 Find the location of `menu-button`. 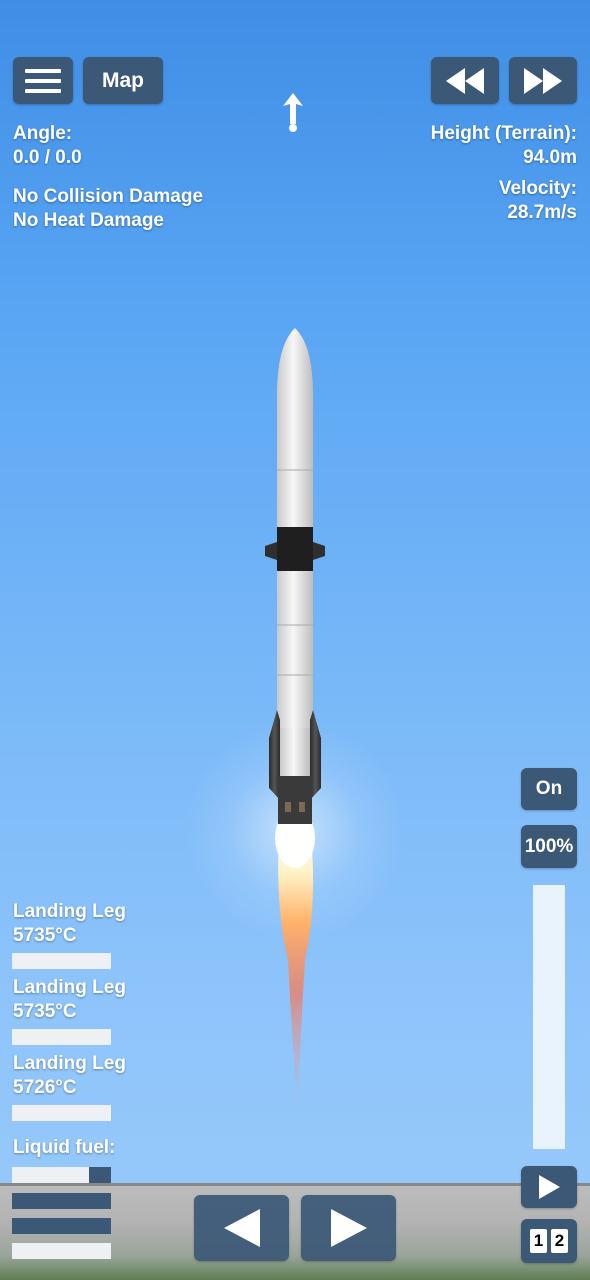

menu-button is located at coordinates (43, 80).